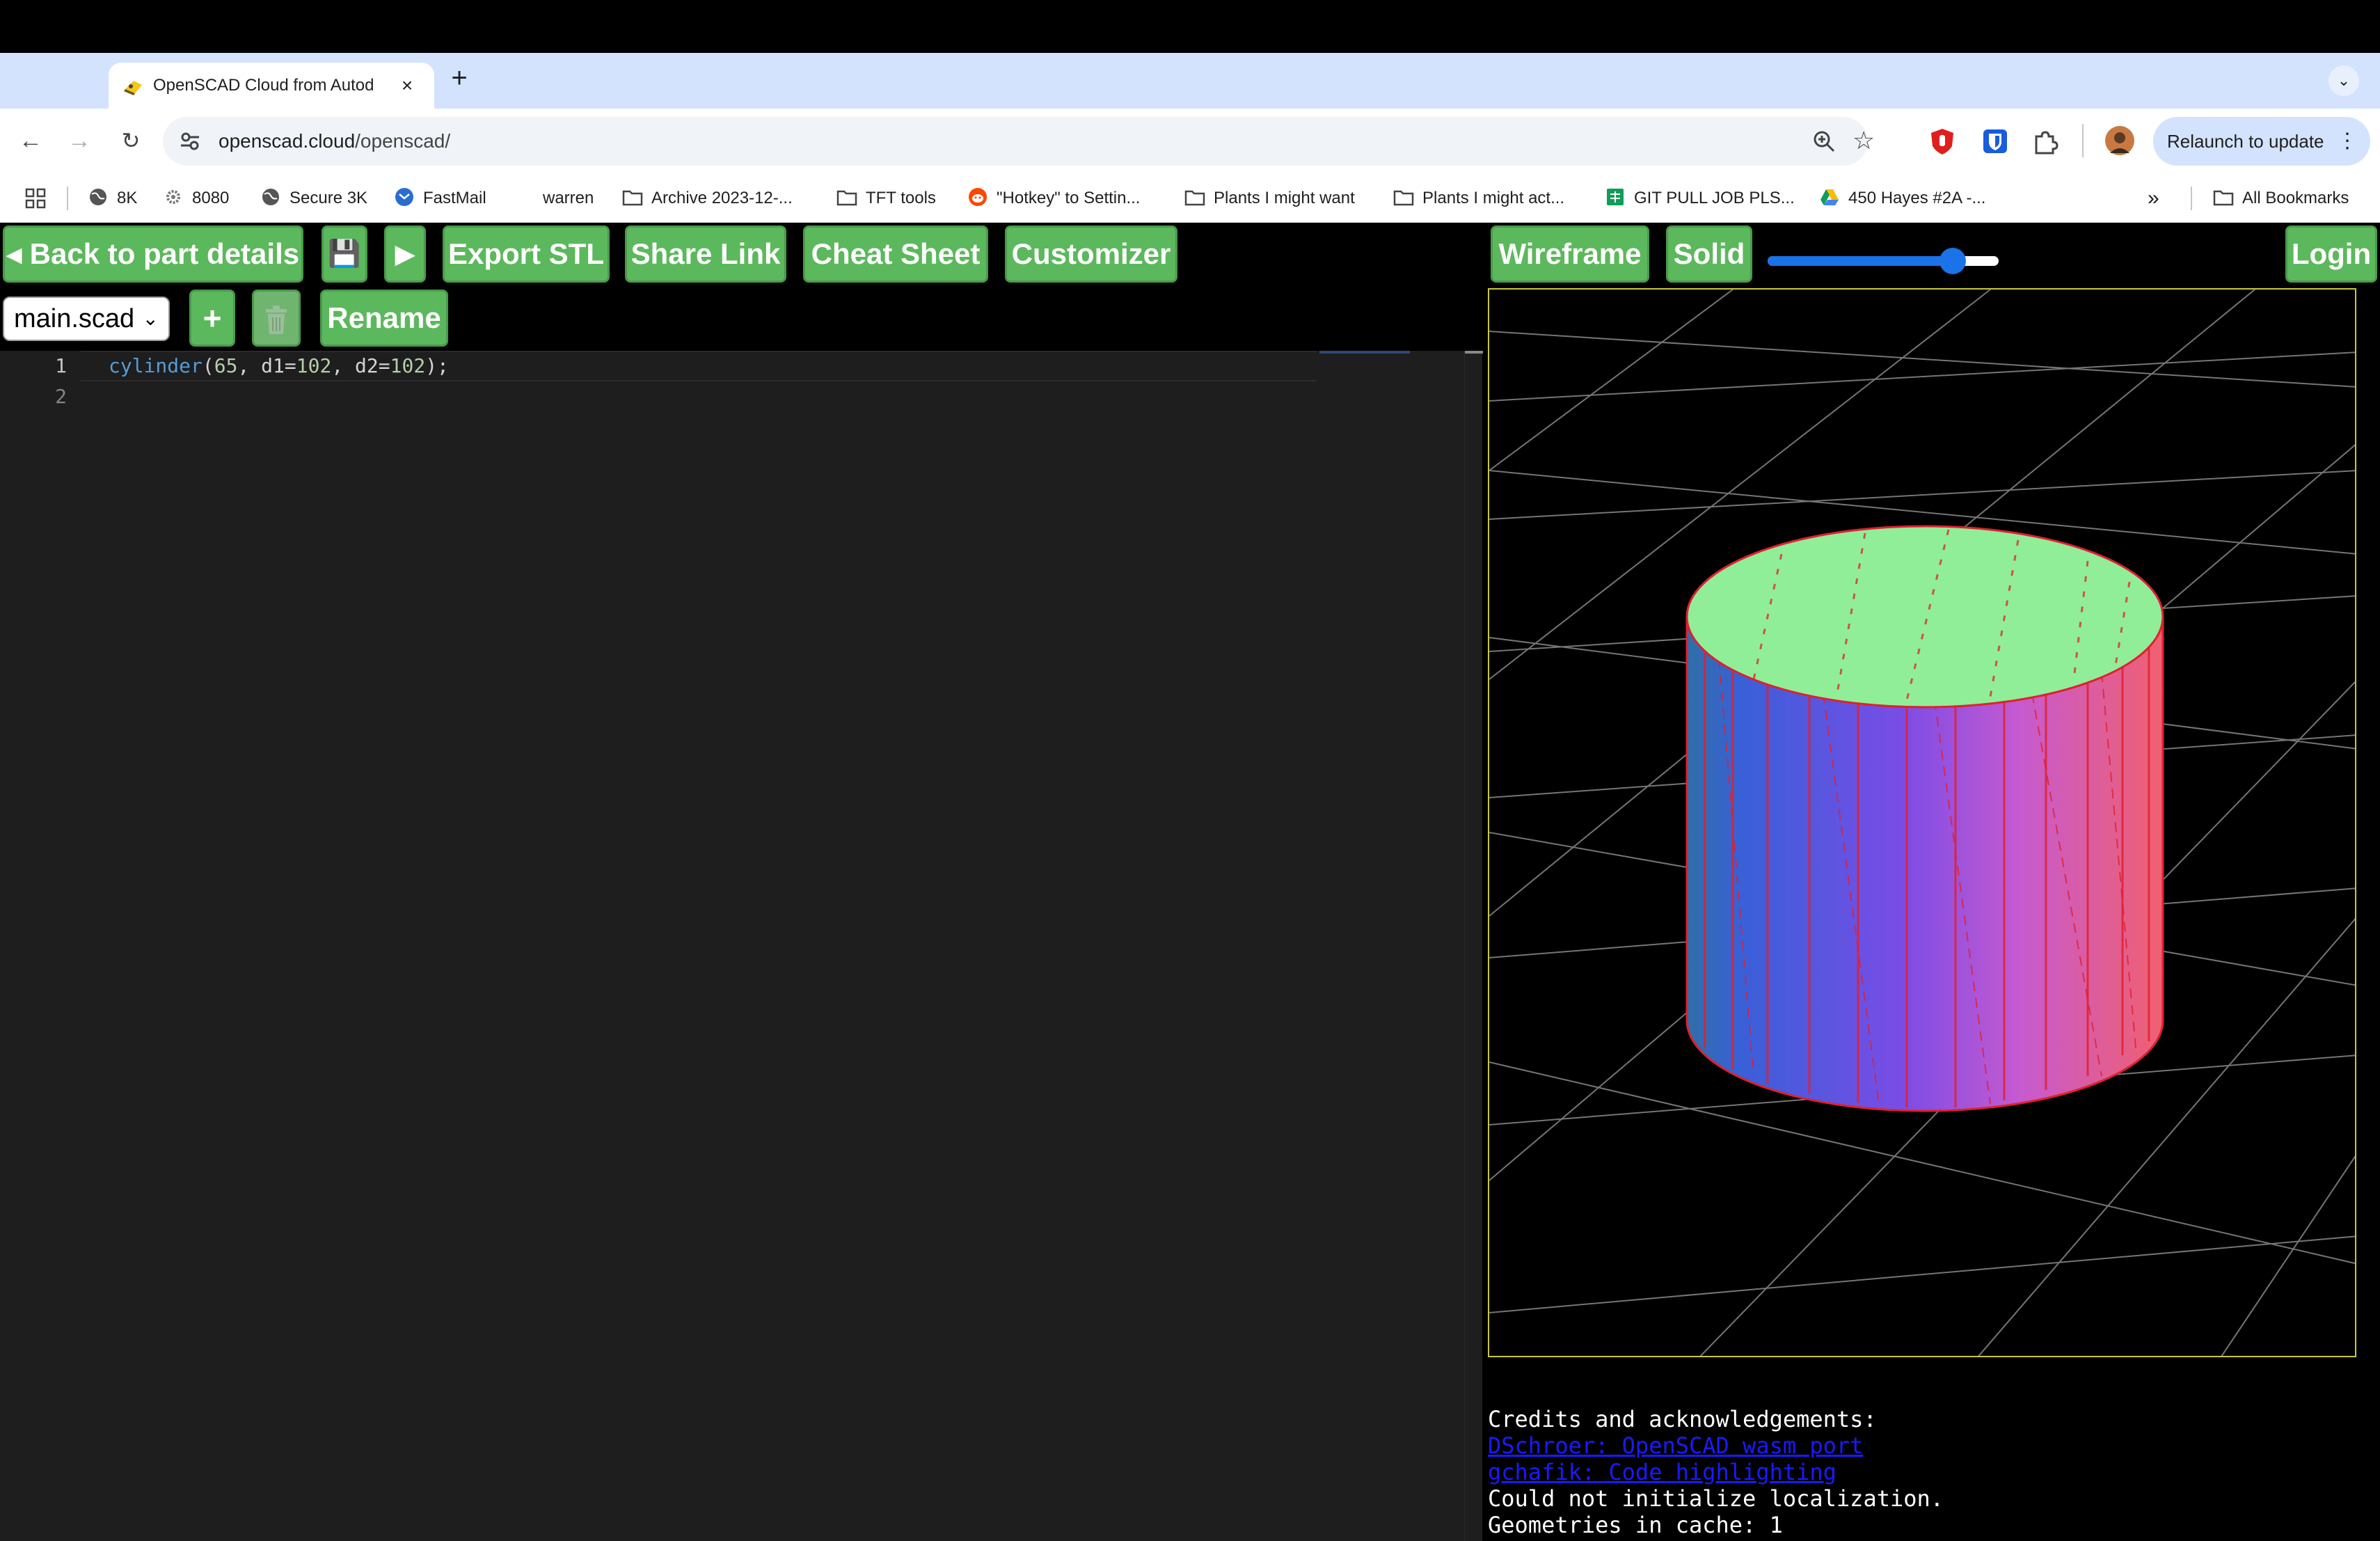  Describe the element at coordinates (173, 197) in the screenshot. I see `gear-icon` at that location.